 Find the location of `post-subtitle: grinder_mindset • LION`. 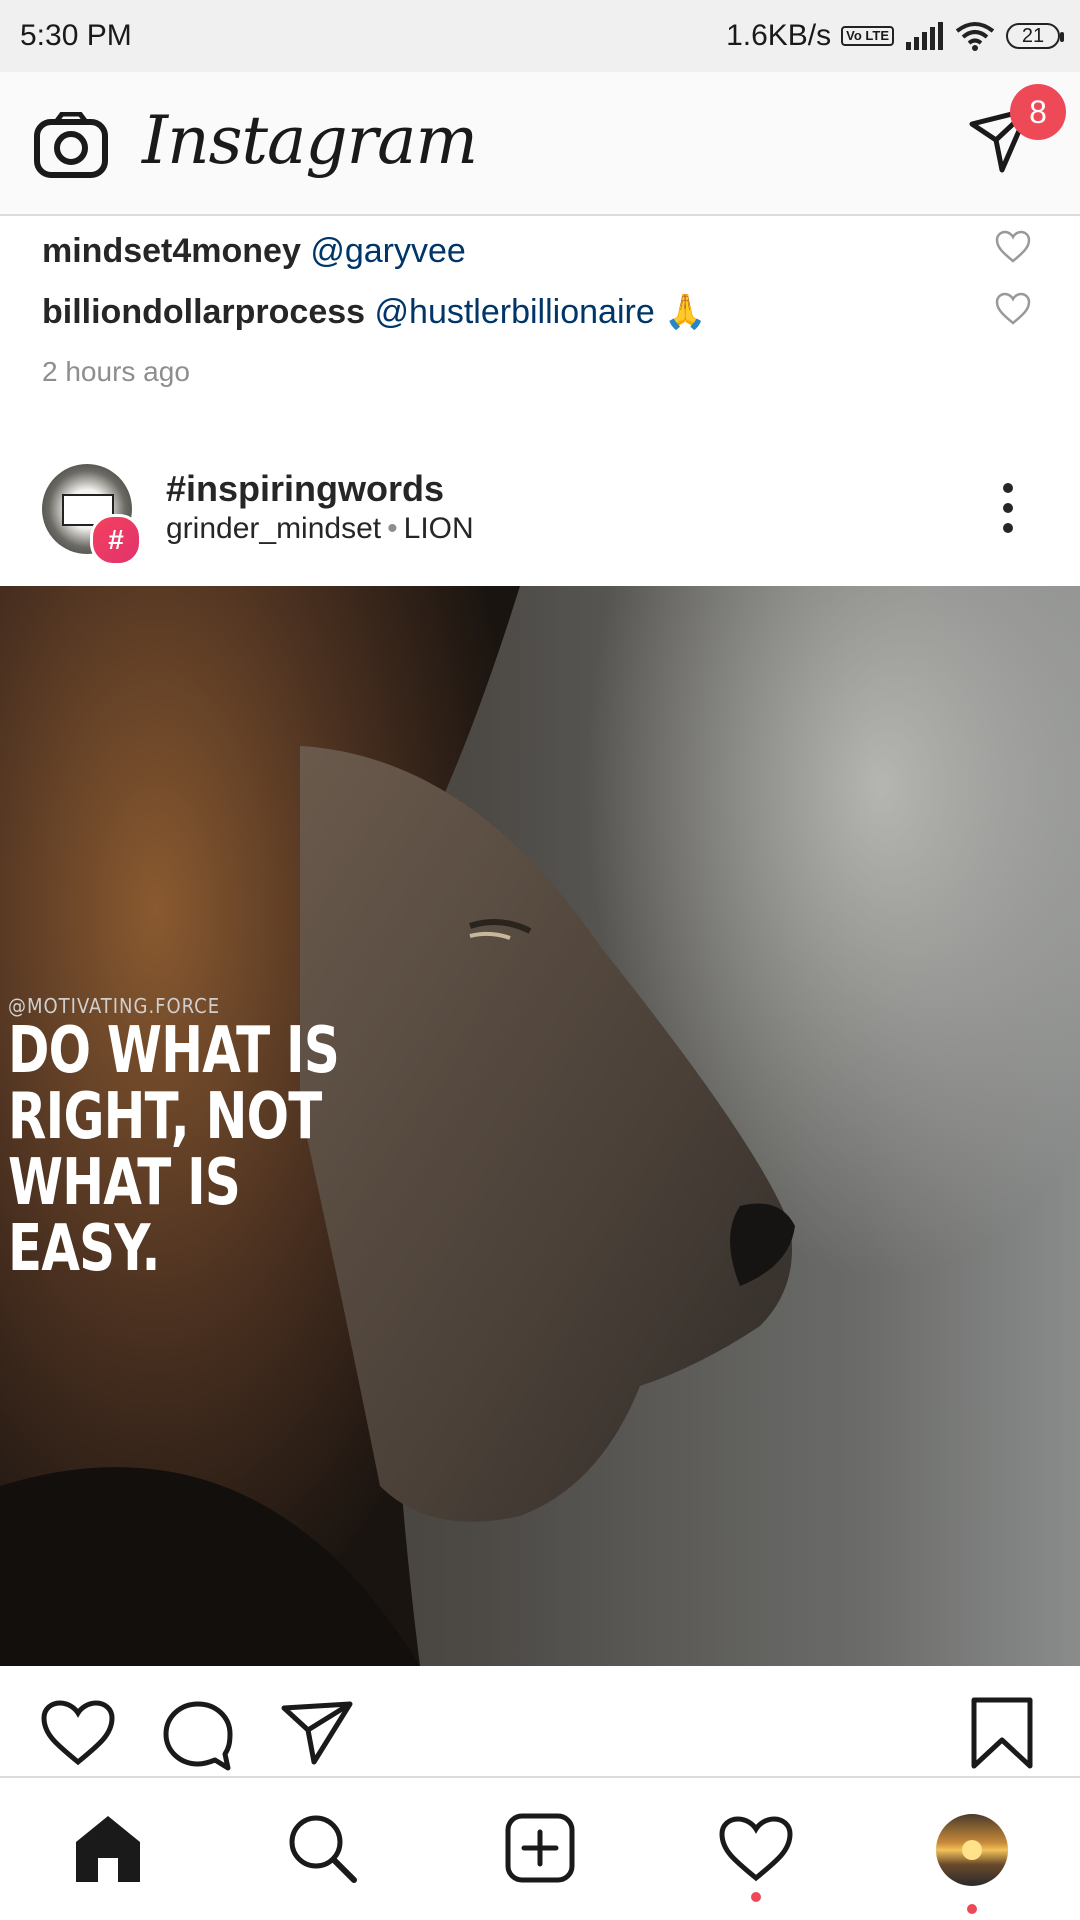

post-subtitle: grinder_mindset • LION is located at coordinates (320, 529).